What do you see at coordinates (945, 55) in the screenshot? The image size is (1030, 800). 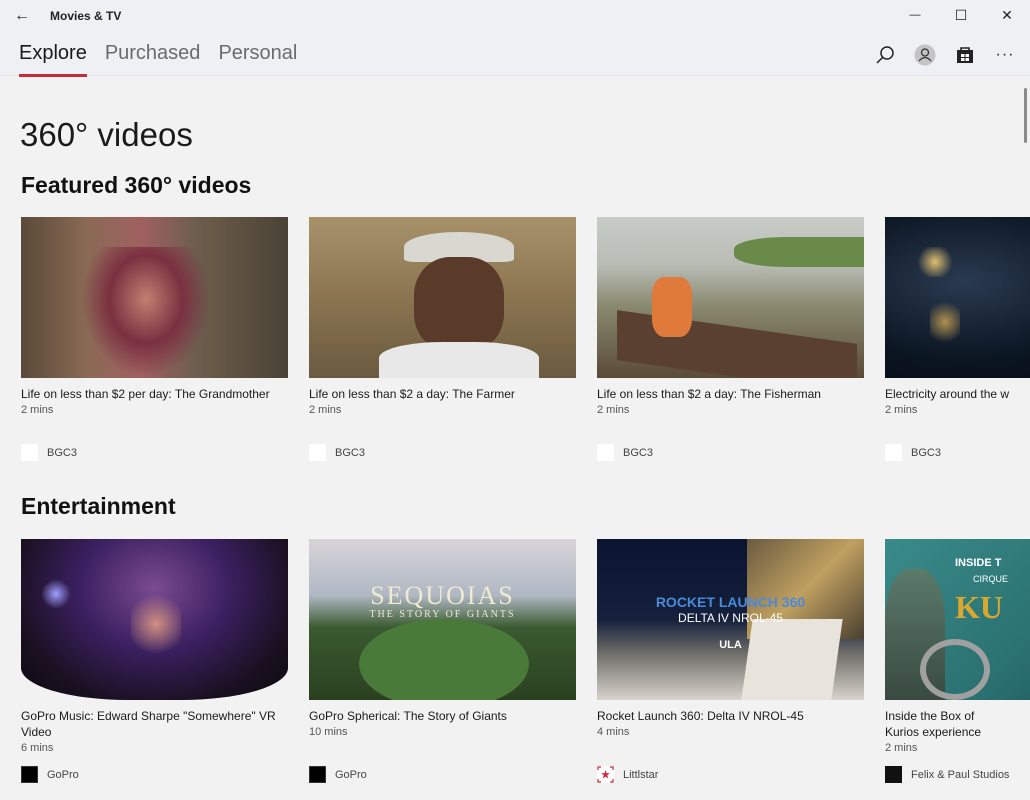 I see `toolbar: ···` at bounding box center [945, 55].